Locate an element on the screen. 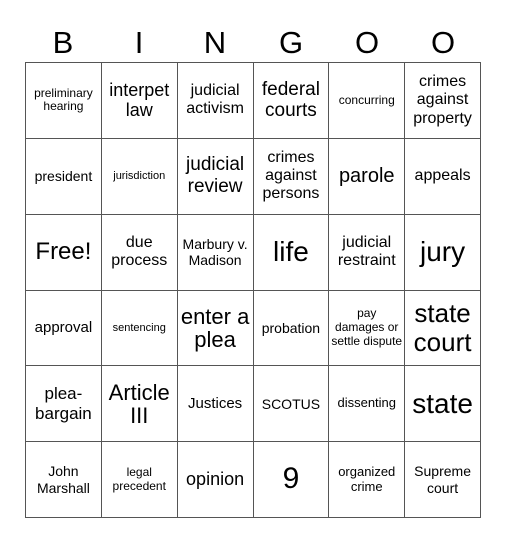 The image size is (506, 544). bingo-cell: Marbury v. Madison is located at coordinates (215, 252).